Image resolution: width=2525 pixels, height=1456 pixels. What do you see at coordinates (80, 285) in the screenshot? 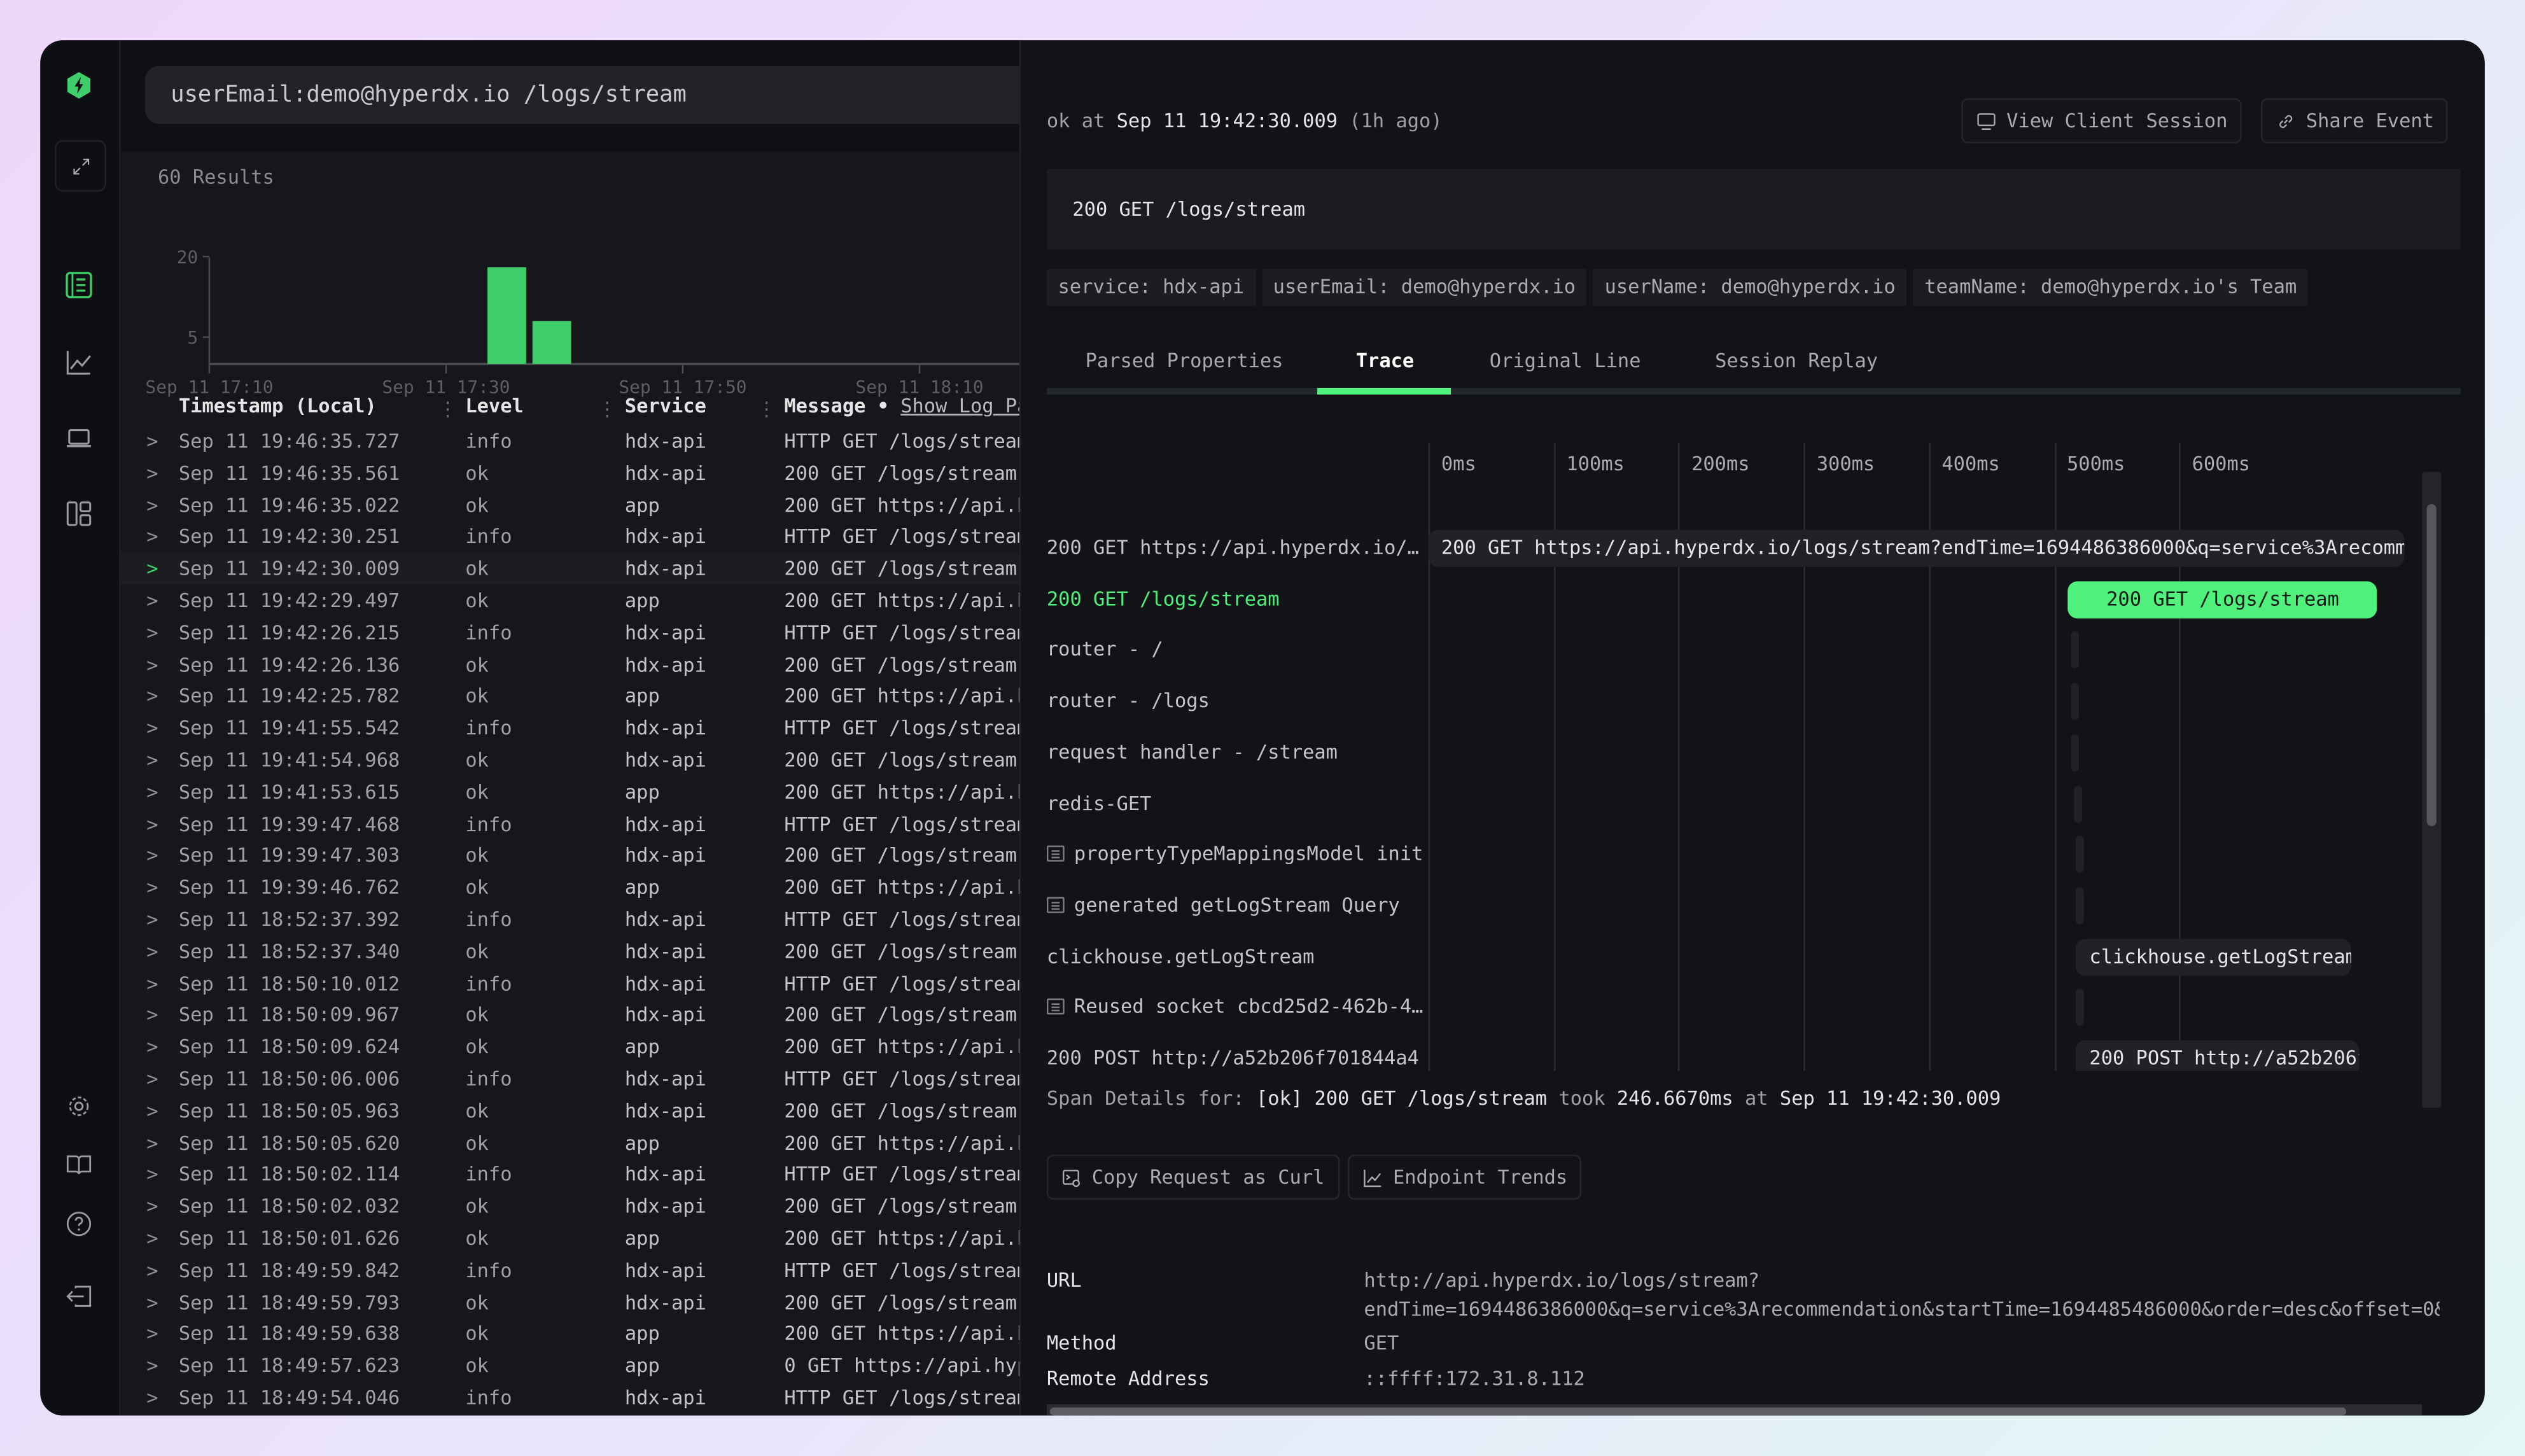
I see `search-logs-icon` at bounding box center [80, 285].